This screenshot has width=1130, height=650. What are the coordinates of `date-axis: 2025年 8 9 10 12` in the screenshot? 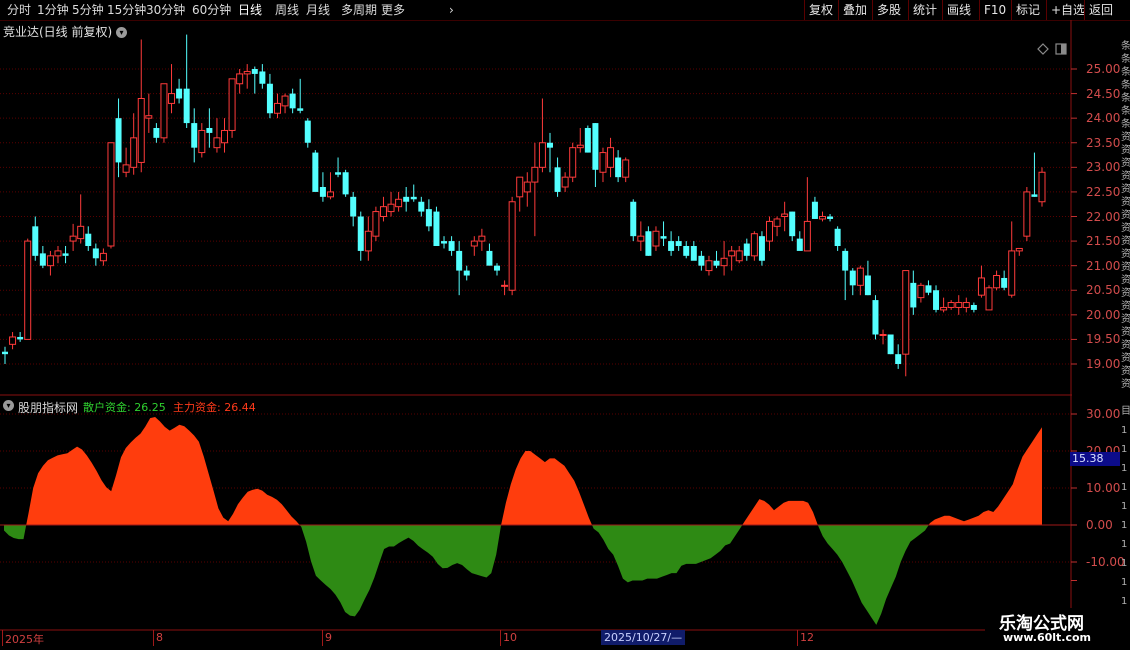 It's located at (535, 640).